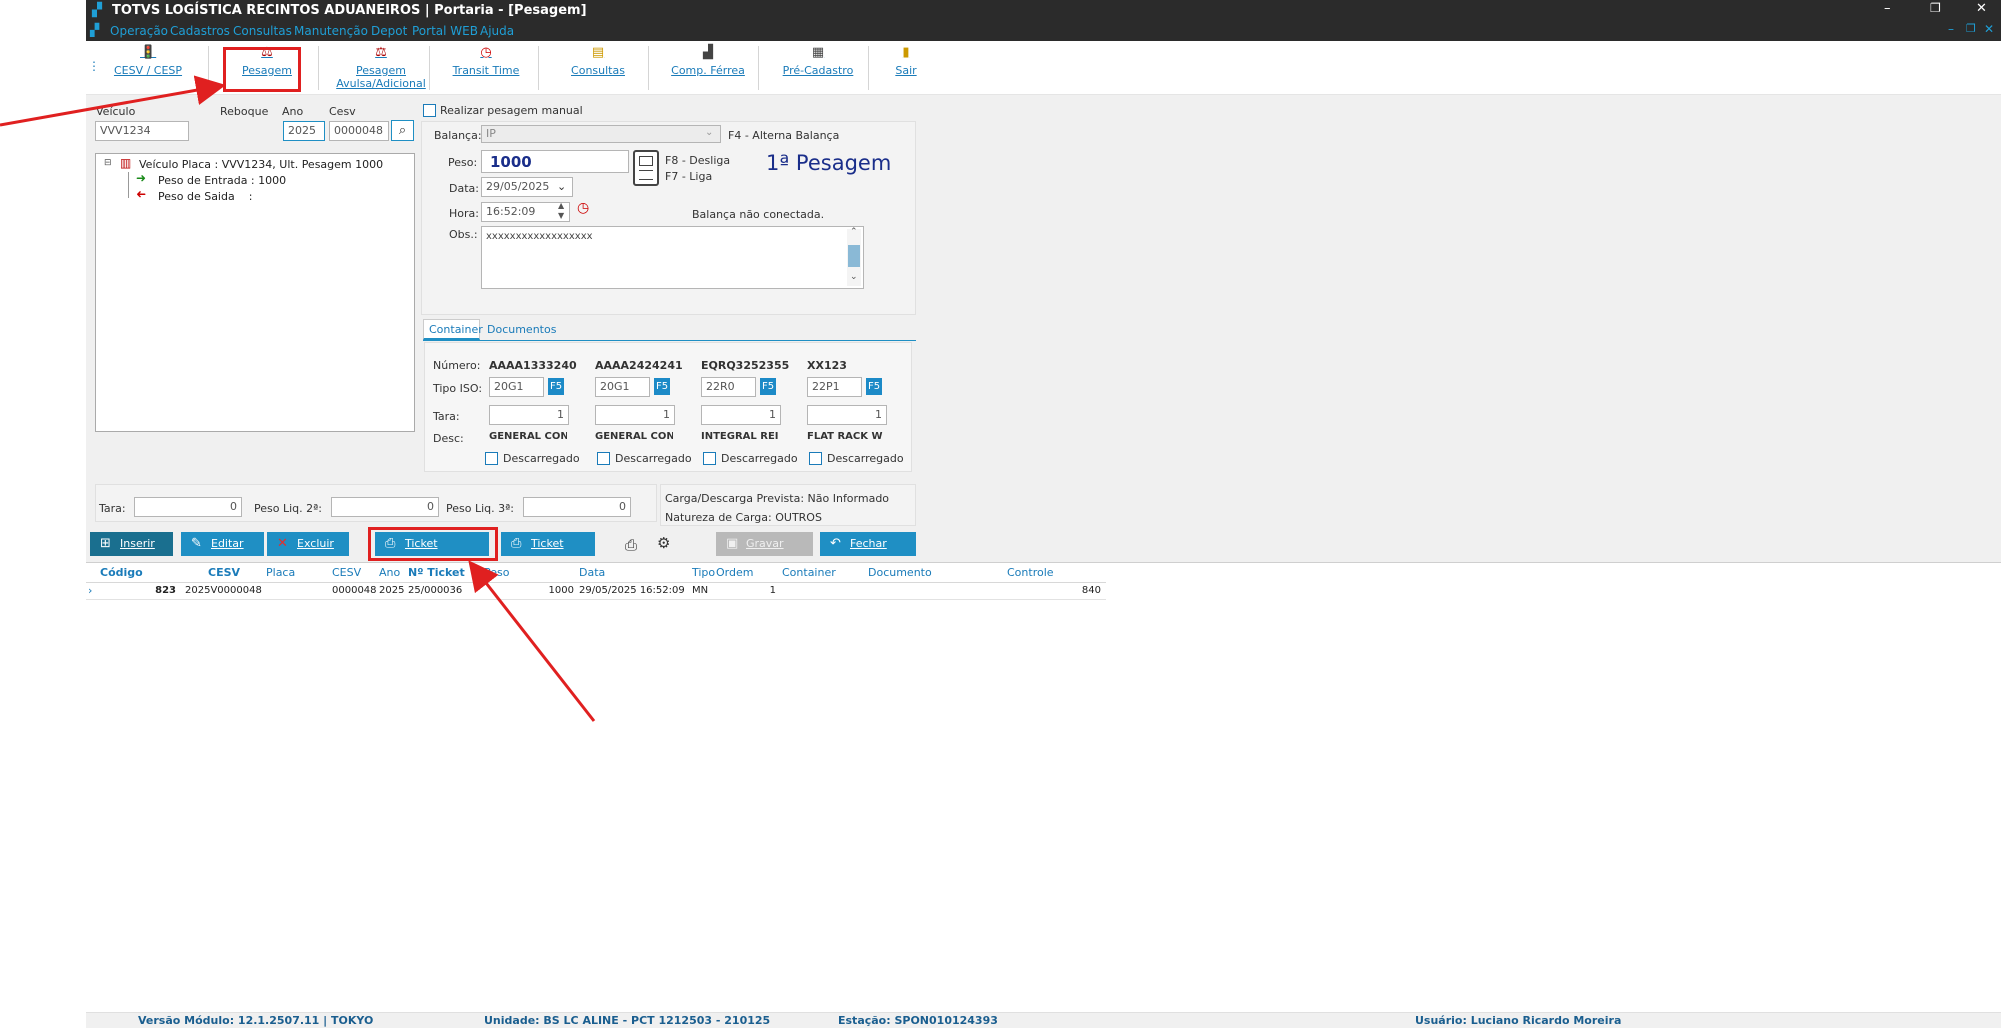  What do you see at coordinates (116, 111) in the screenshot?
I see `veiculo-label: Veículo` at bounding box center [116, 111].